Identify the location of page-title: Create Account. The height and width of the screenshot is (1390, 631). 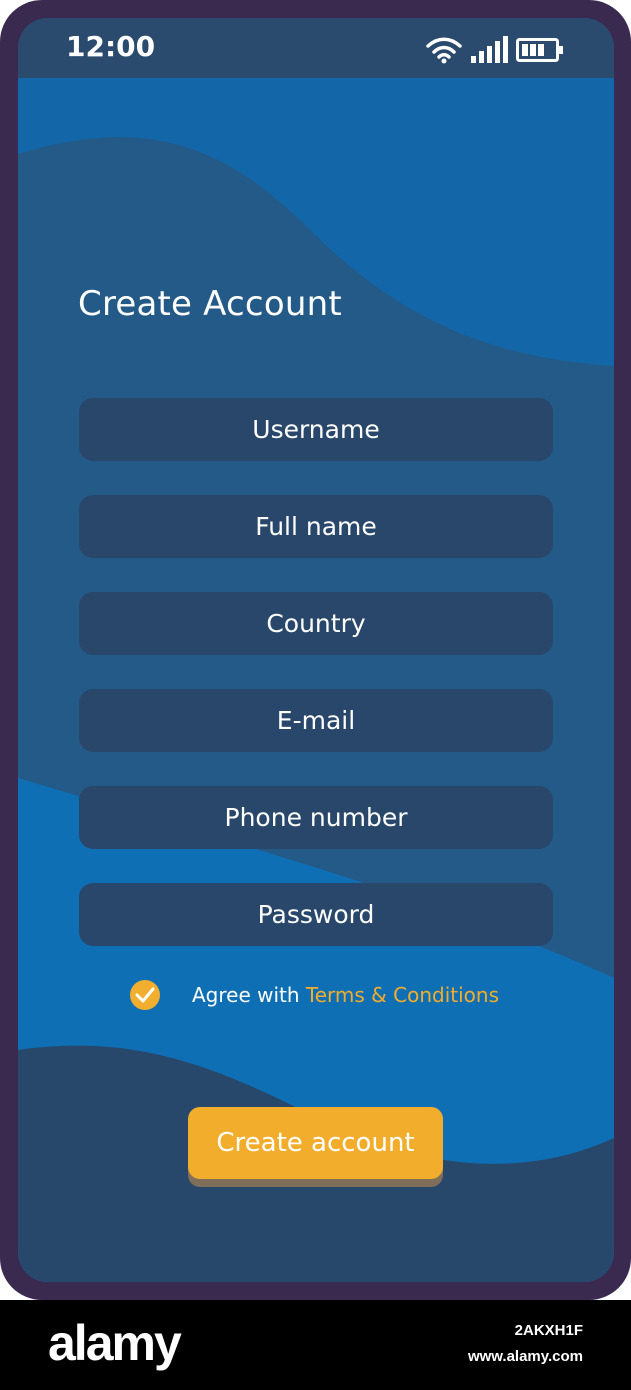
(210, 304).